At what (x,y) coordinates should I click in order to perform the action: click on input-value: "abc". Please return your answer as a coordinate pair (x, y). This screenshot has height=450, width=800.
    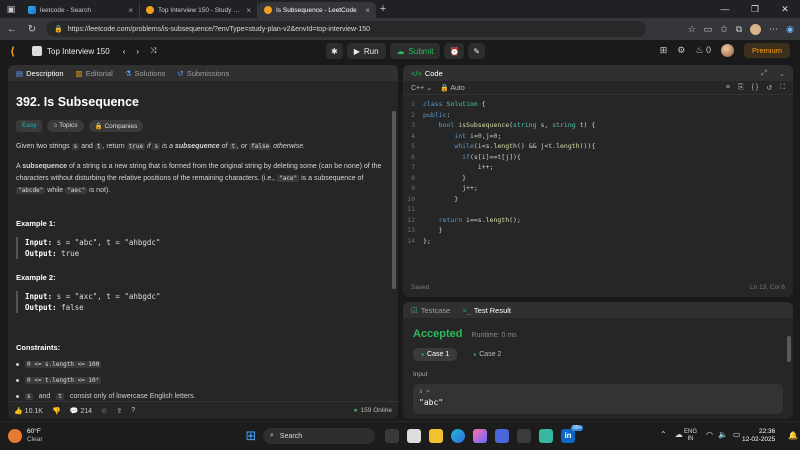
    Looking at the image, I should click on (431, 402).